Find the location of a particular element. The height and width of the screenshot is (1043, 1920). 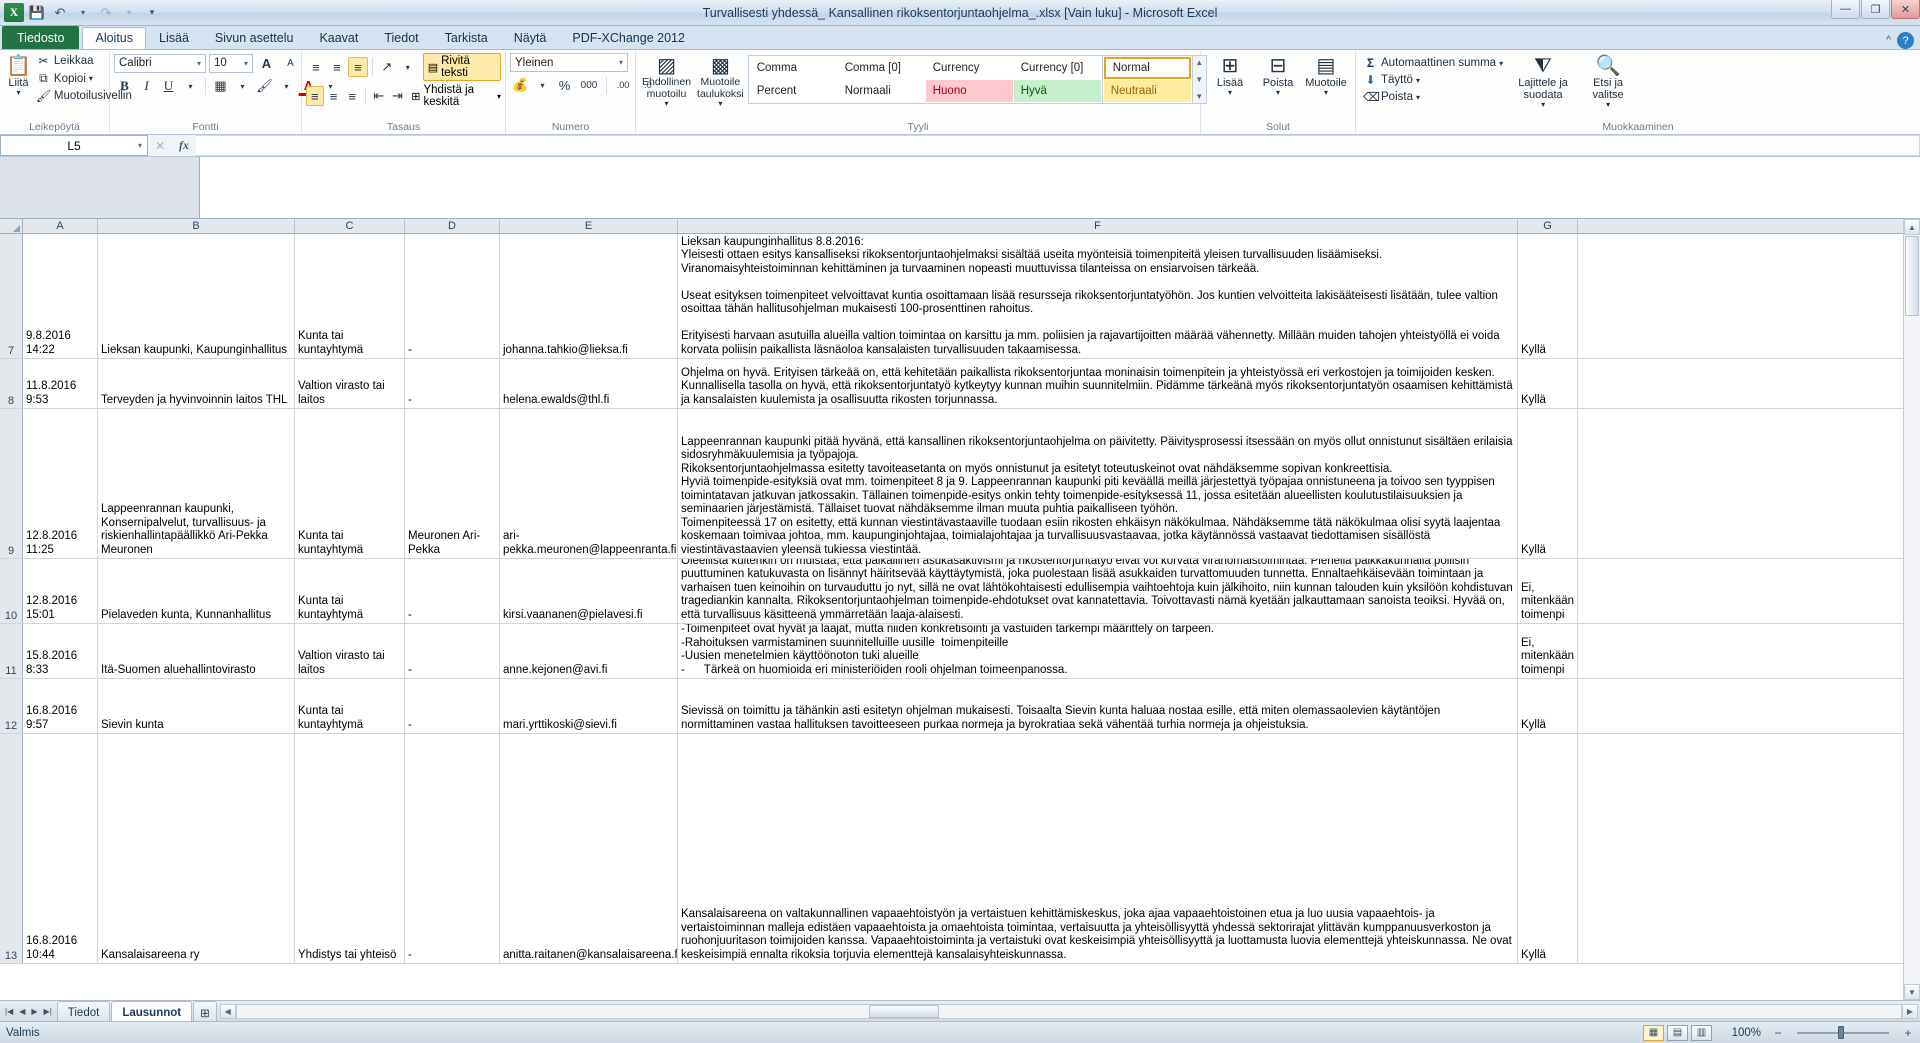

minimize-ribbon-icon: ^ is located at coordinates (1888, 40).